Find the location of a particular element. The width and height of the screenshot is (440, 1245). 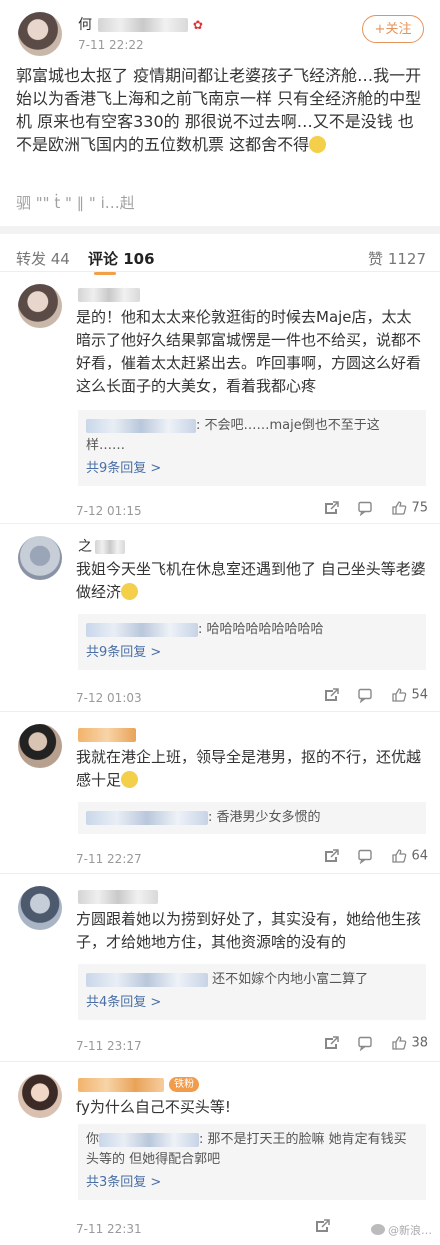

comment-time: 7-11 23:17 is located at coordinates (109, 1046).